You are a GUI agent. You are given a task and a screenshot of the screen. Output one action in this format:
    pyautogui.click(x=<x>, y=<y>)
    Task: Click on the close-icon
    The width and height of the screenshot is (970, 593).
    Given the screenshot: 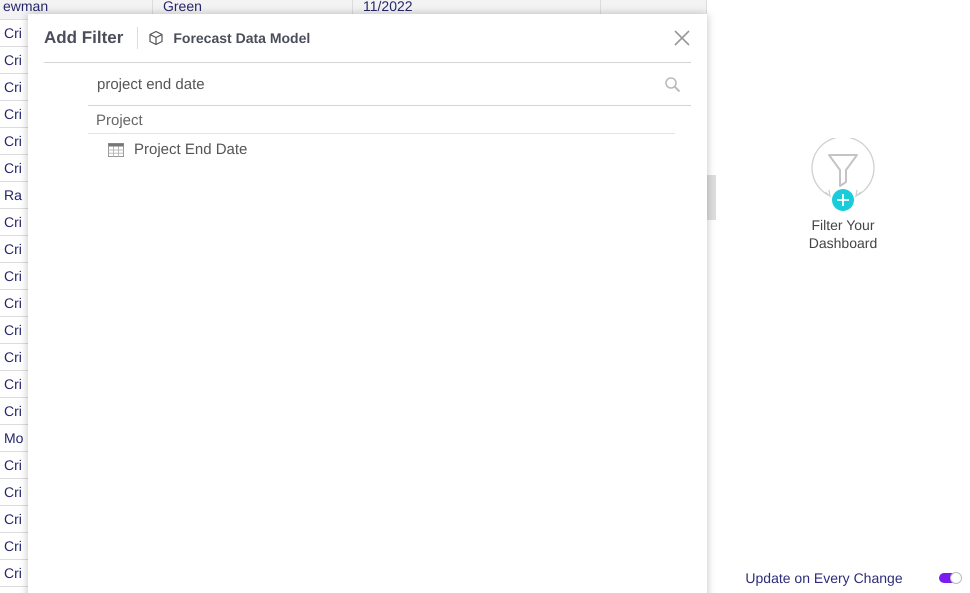 What is the action you would take?
    pyautogui.click(x=682, y=38)
    